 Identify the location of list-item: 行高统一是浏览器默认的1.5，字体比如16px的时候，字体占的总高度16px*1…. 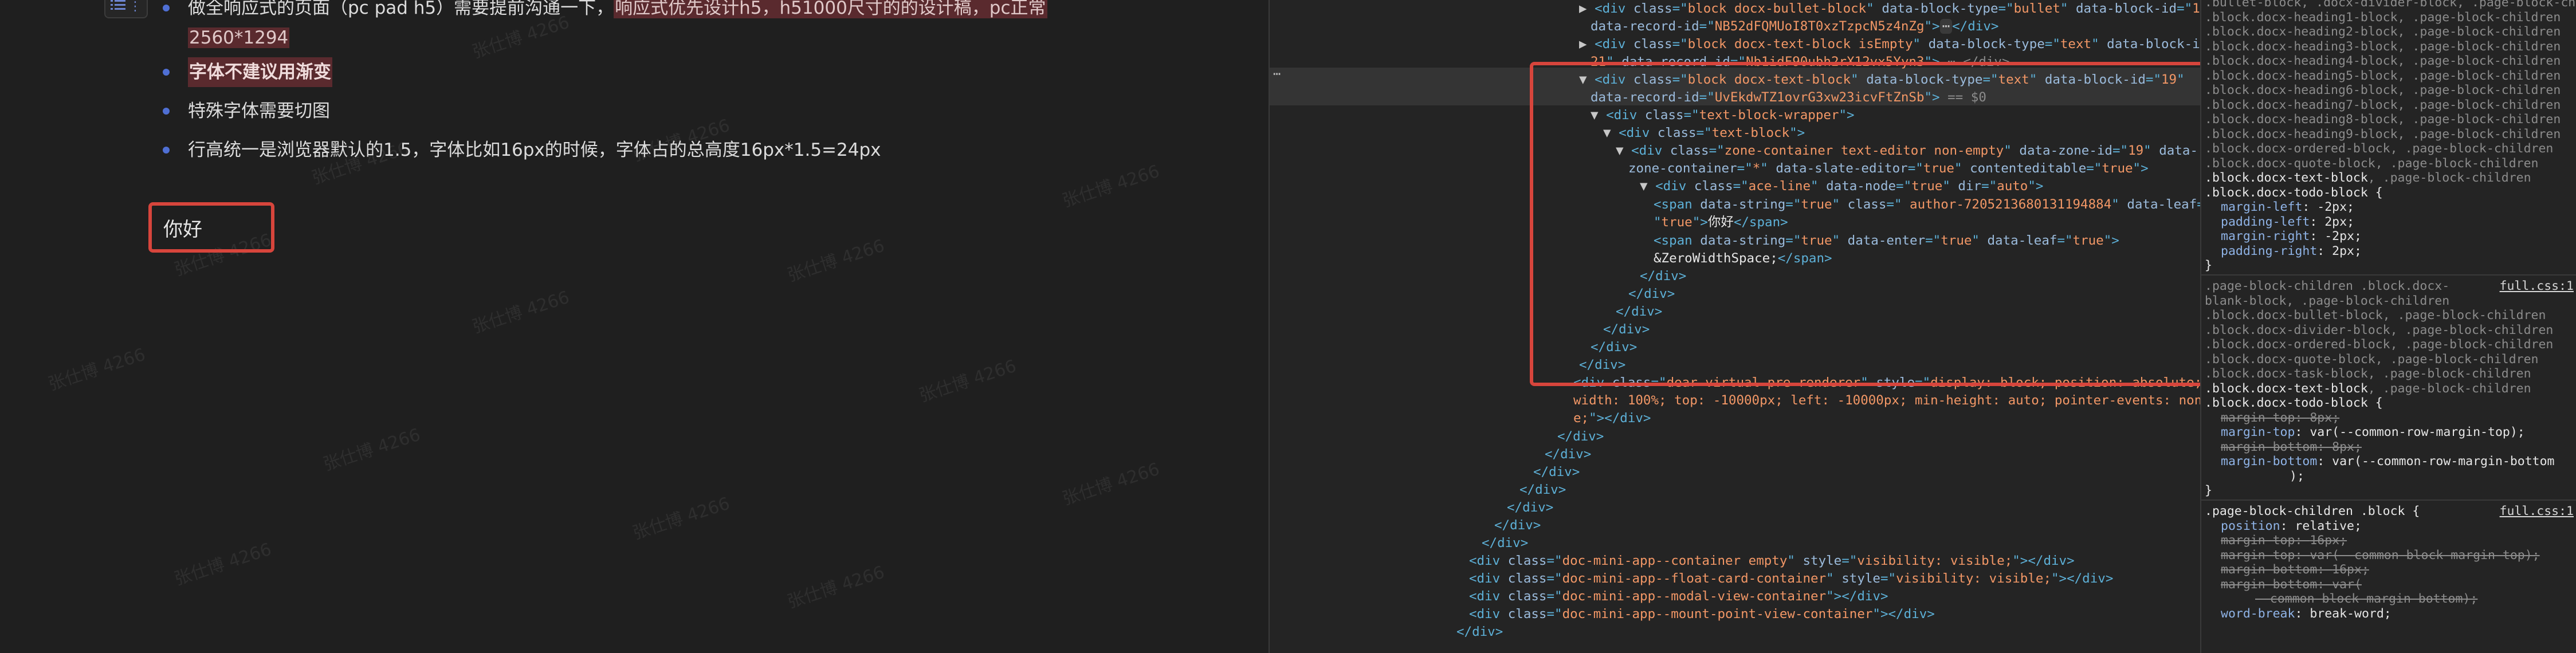
(522, 150).